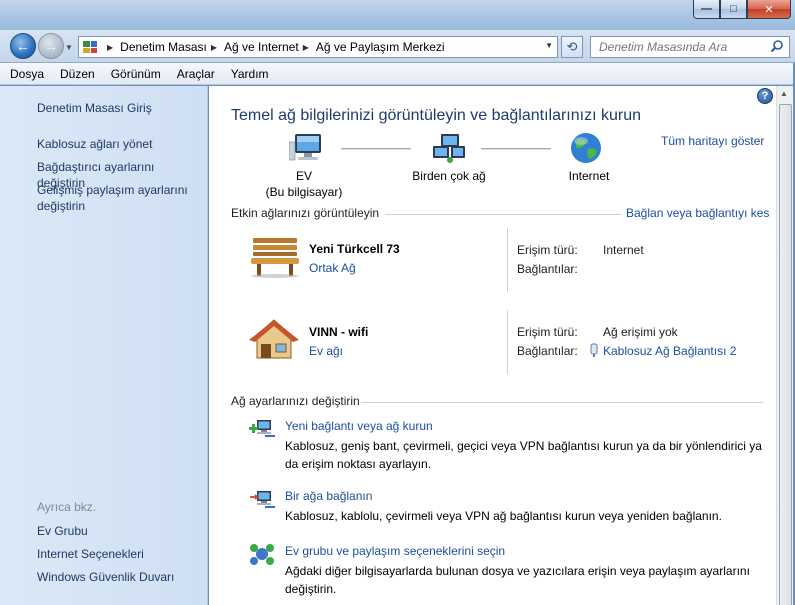 The image size is (795, 605). What do you see at coordinates (397, 74) in the screenshot?
I see `menu-bar: Dosya Düzen Görünüm Araçlar Yardım` at bounding box center [397, 74].